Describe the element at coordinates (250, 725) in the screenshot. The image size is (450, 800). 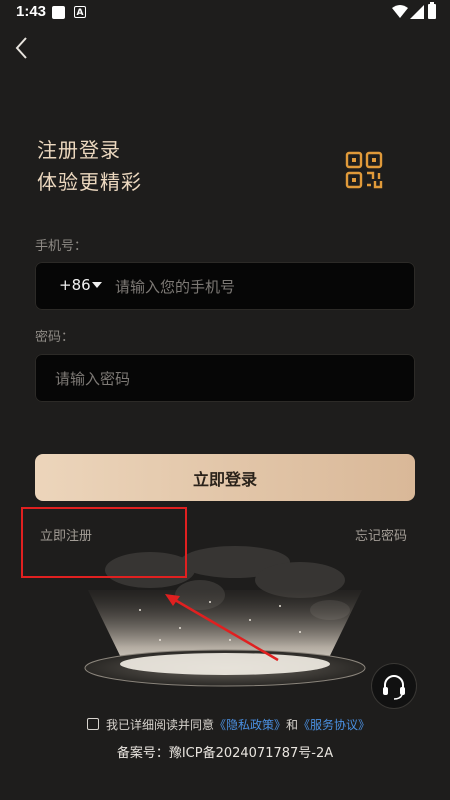
I see `privacy-policy-link: 《隐私政策》` at that location.